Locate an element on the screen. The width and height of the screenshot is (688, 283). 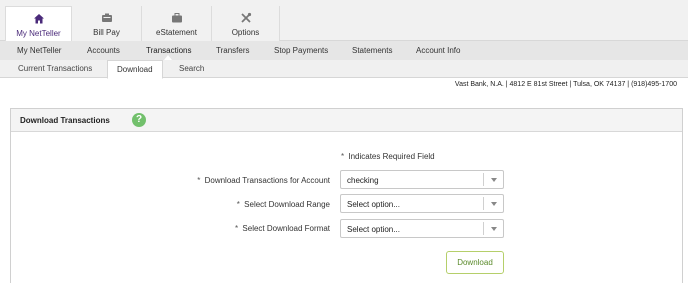
account-label: * Download Transactions for Account is located at coordinates (263, 180).